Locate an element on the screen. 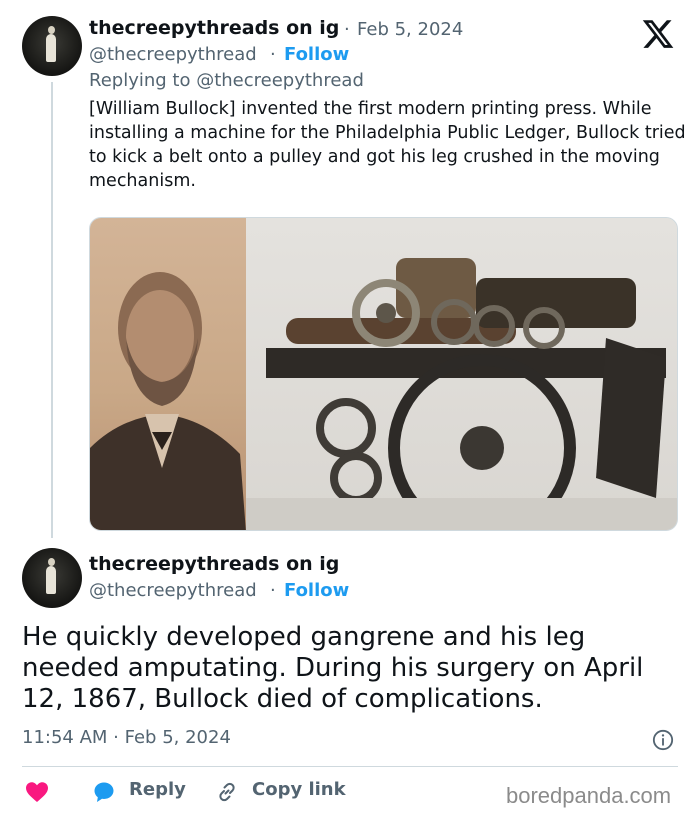 This screenshot has height=819, width=700. link-icon is located at coordinates (227, 792).